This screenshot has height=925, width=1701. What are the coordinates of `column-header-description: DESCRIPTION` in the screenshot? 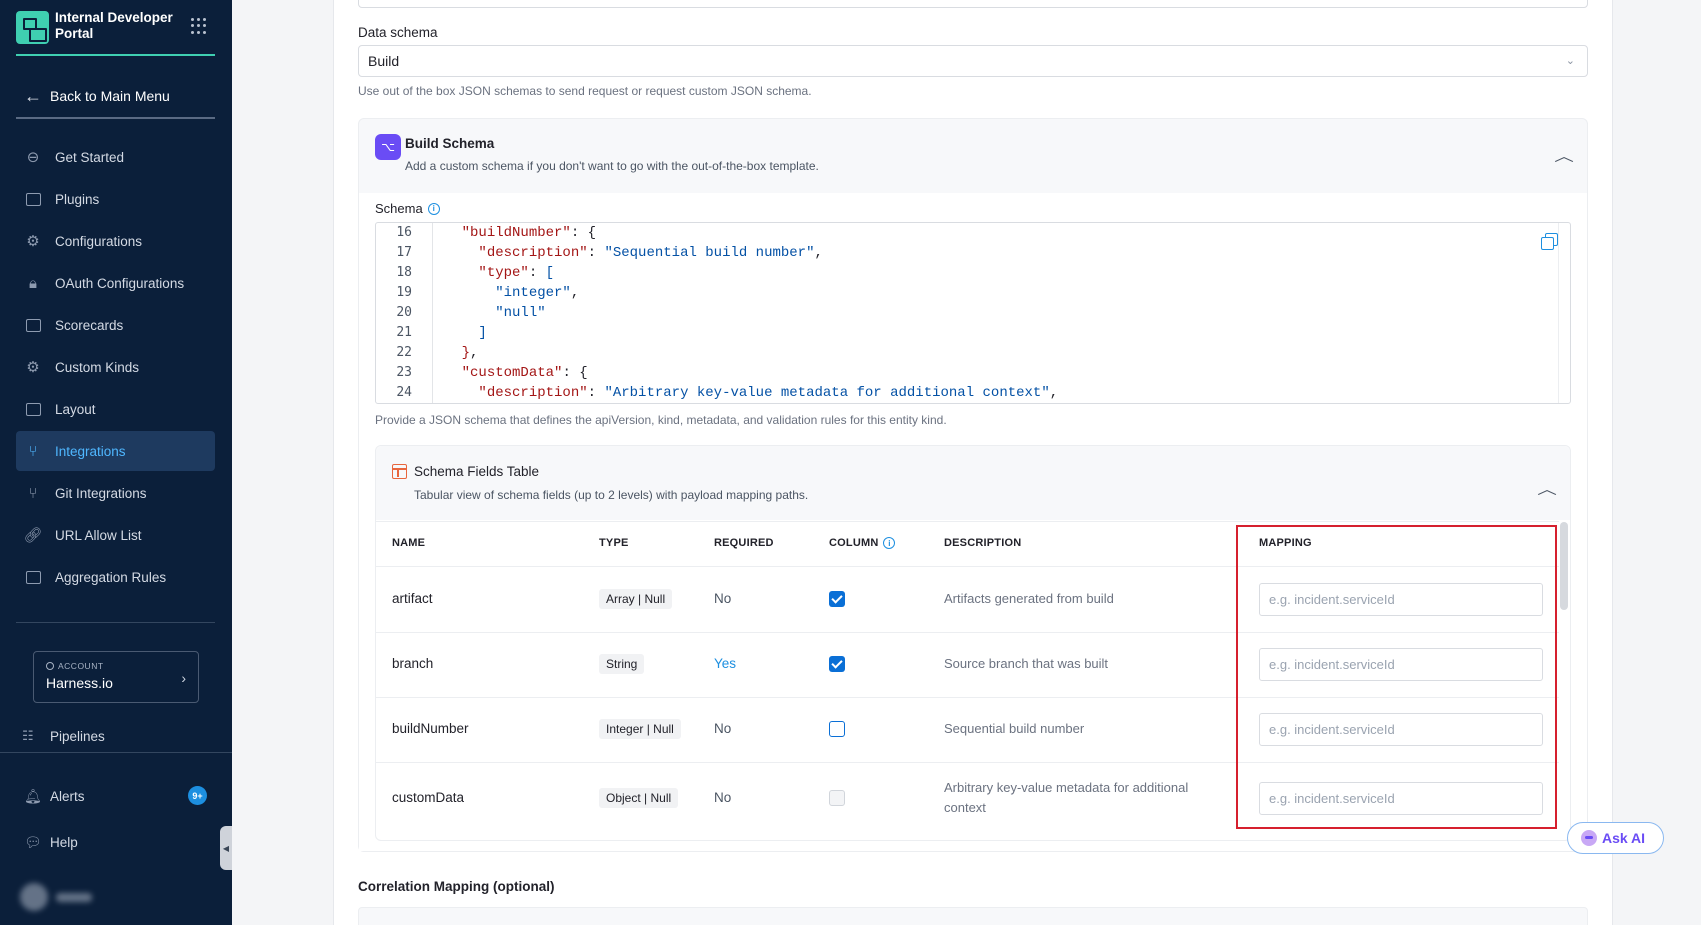 It's located at (983, 543).